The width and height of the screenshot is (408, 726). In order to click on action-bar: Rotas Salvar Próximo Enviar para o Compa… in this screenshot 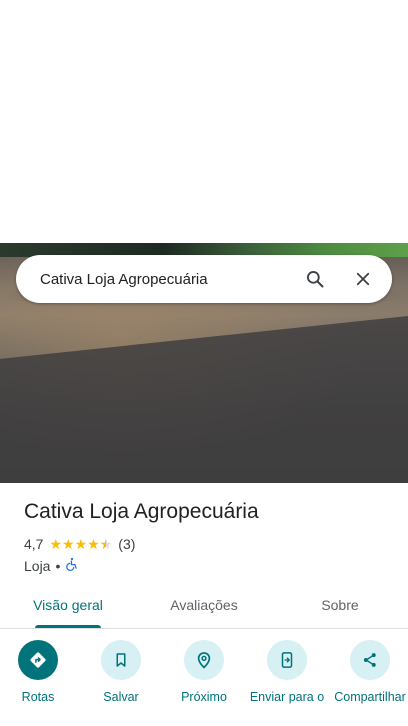, I will do `click(204, 683)`.